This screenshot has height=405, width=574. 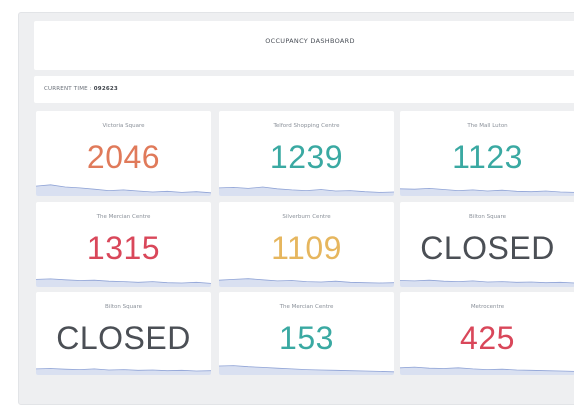 I want to click on occupancy-card: Telford Shopping Centre 1239, so click(x=306, y=153).